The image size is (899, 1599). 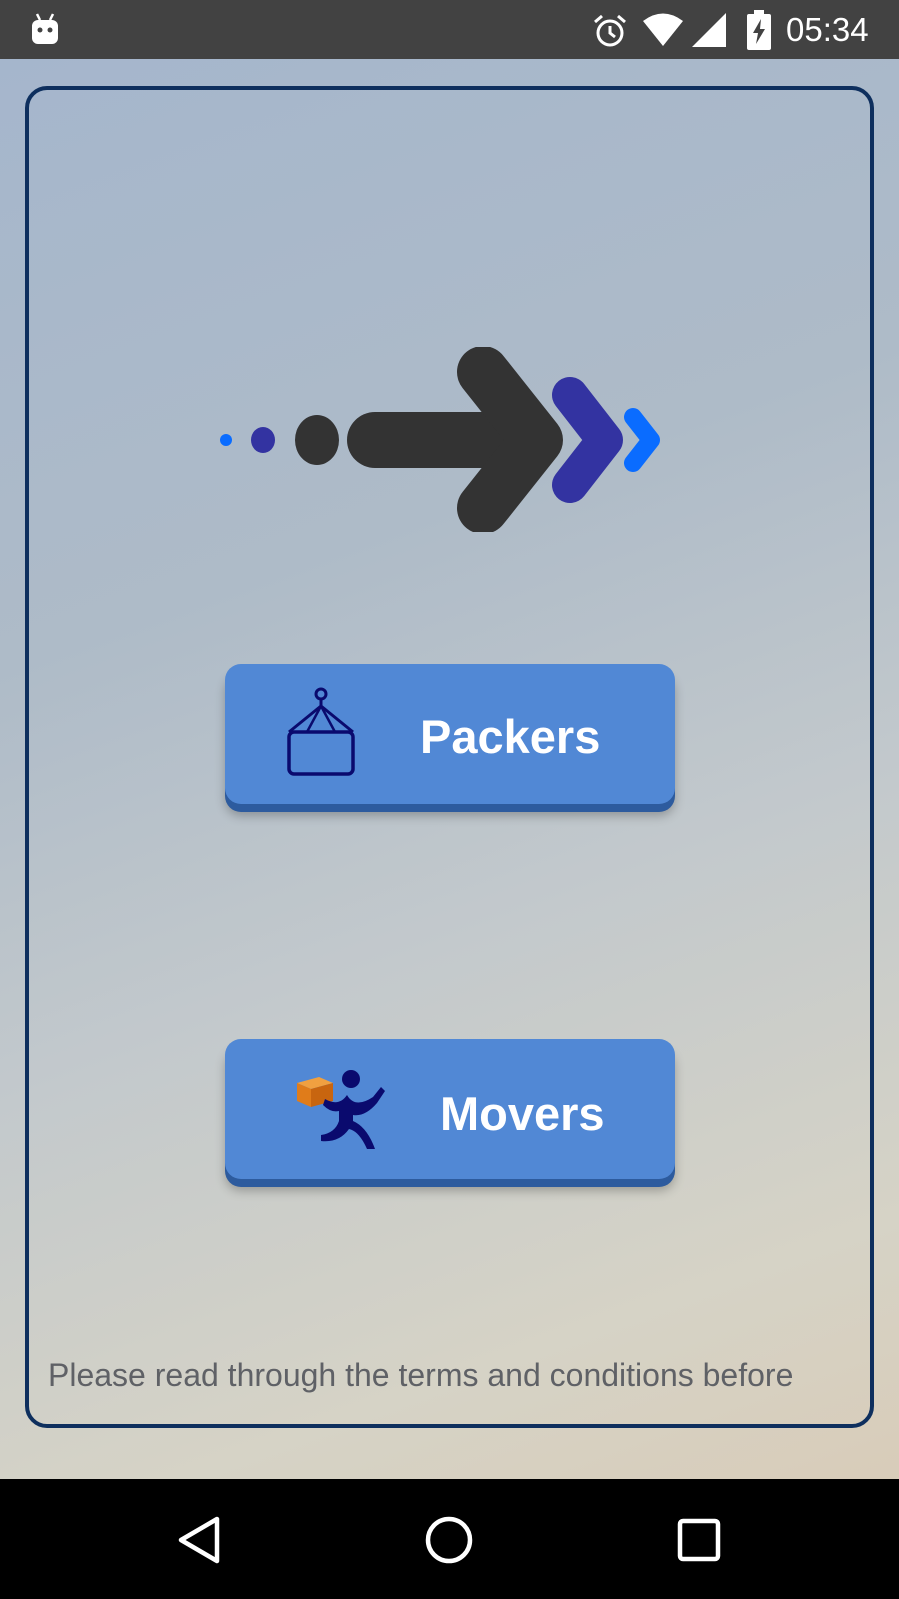 I want to click on packers-button: Packers, so click(x=450, y=734).